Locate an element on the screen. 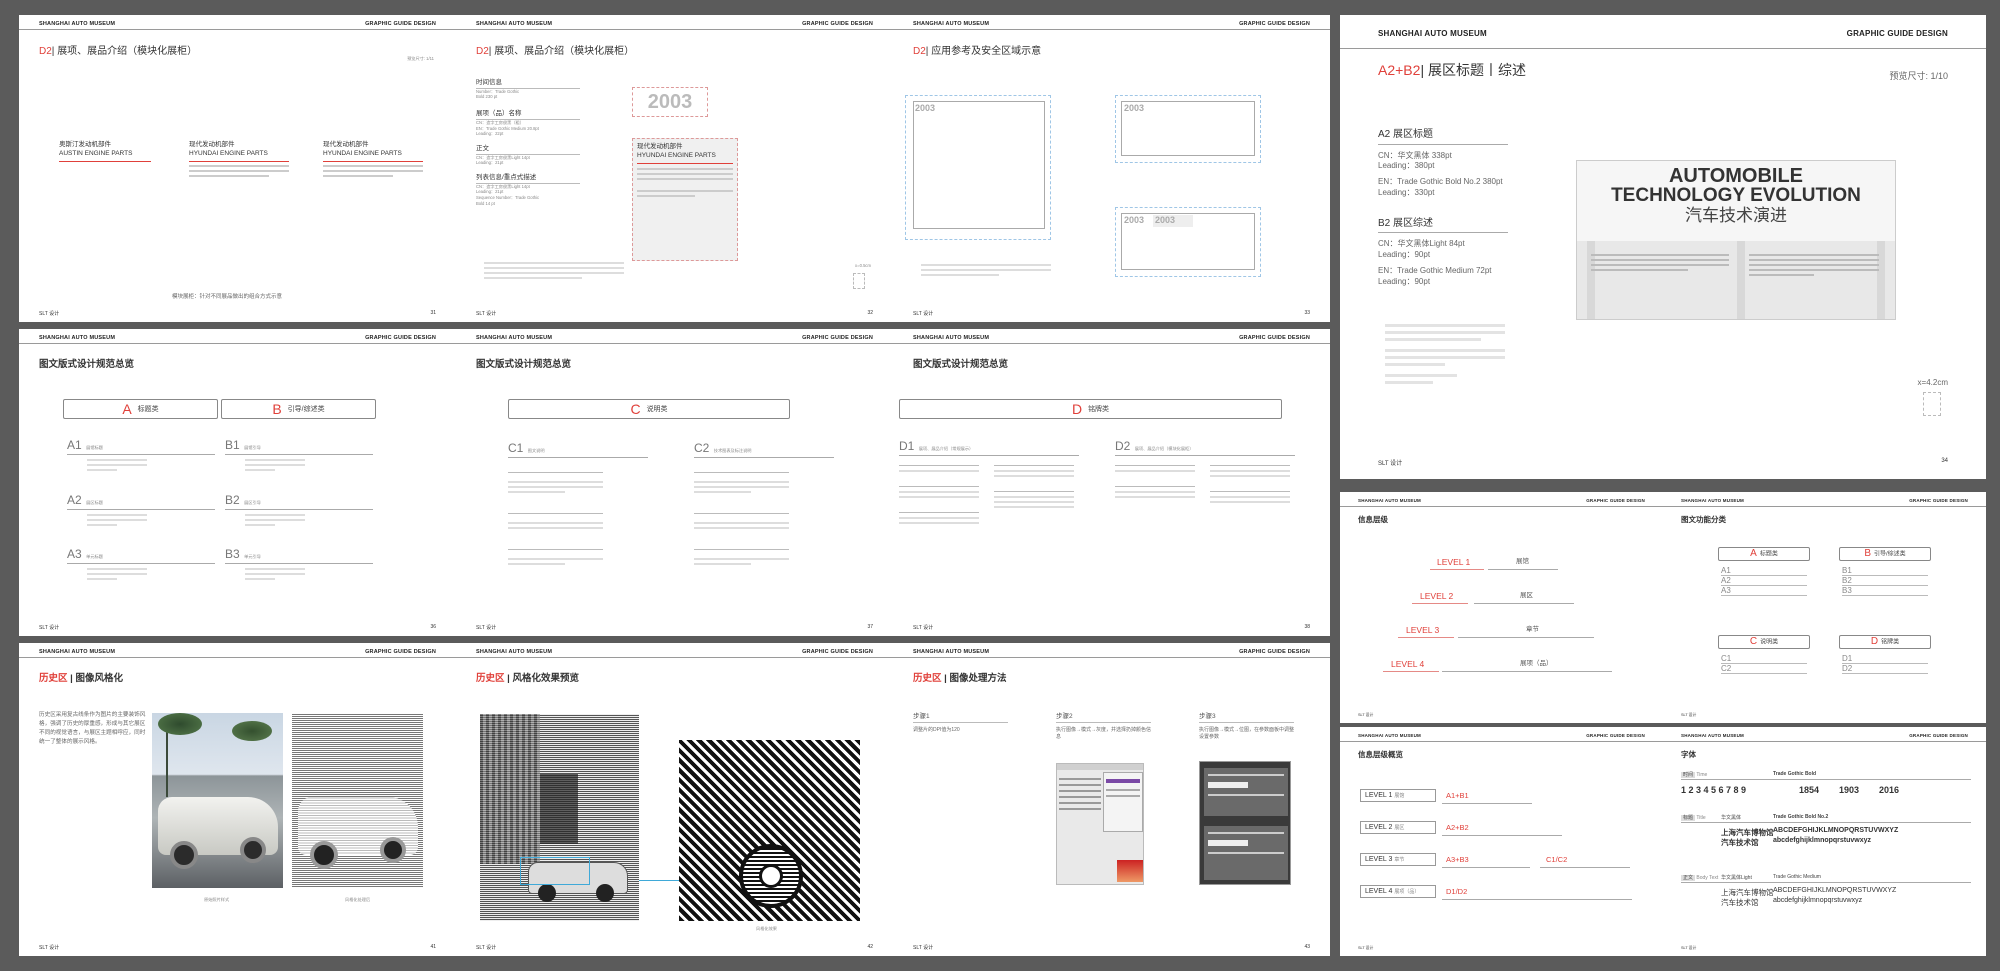  c1-spec is located at coordinates (555, 516).